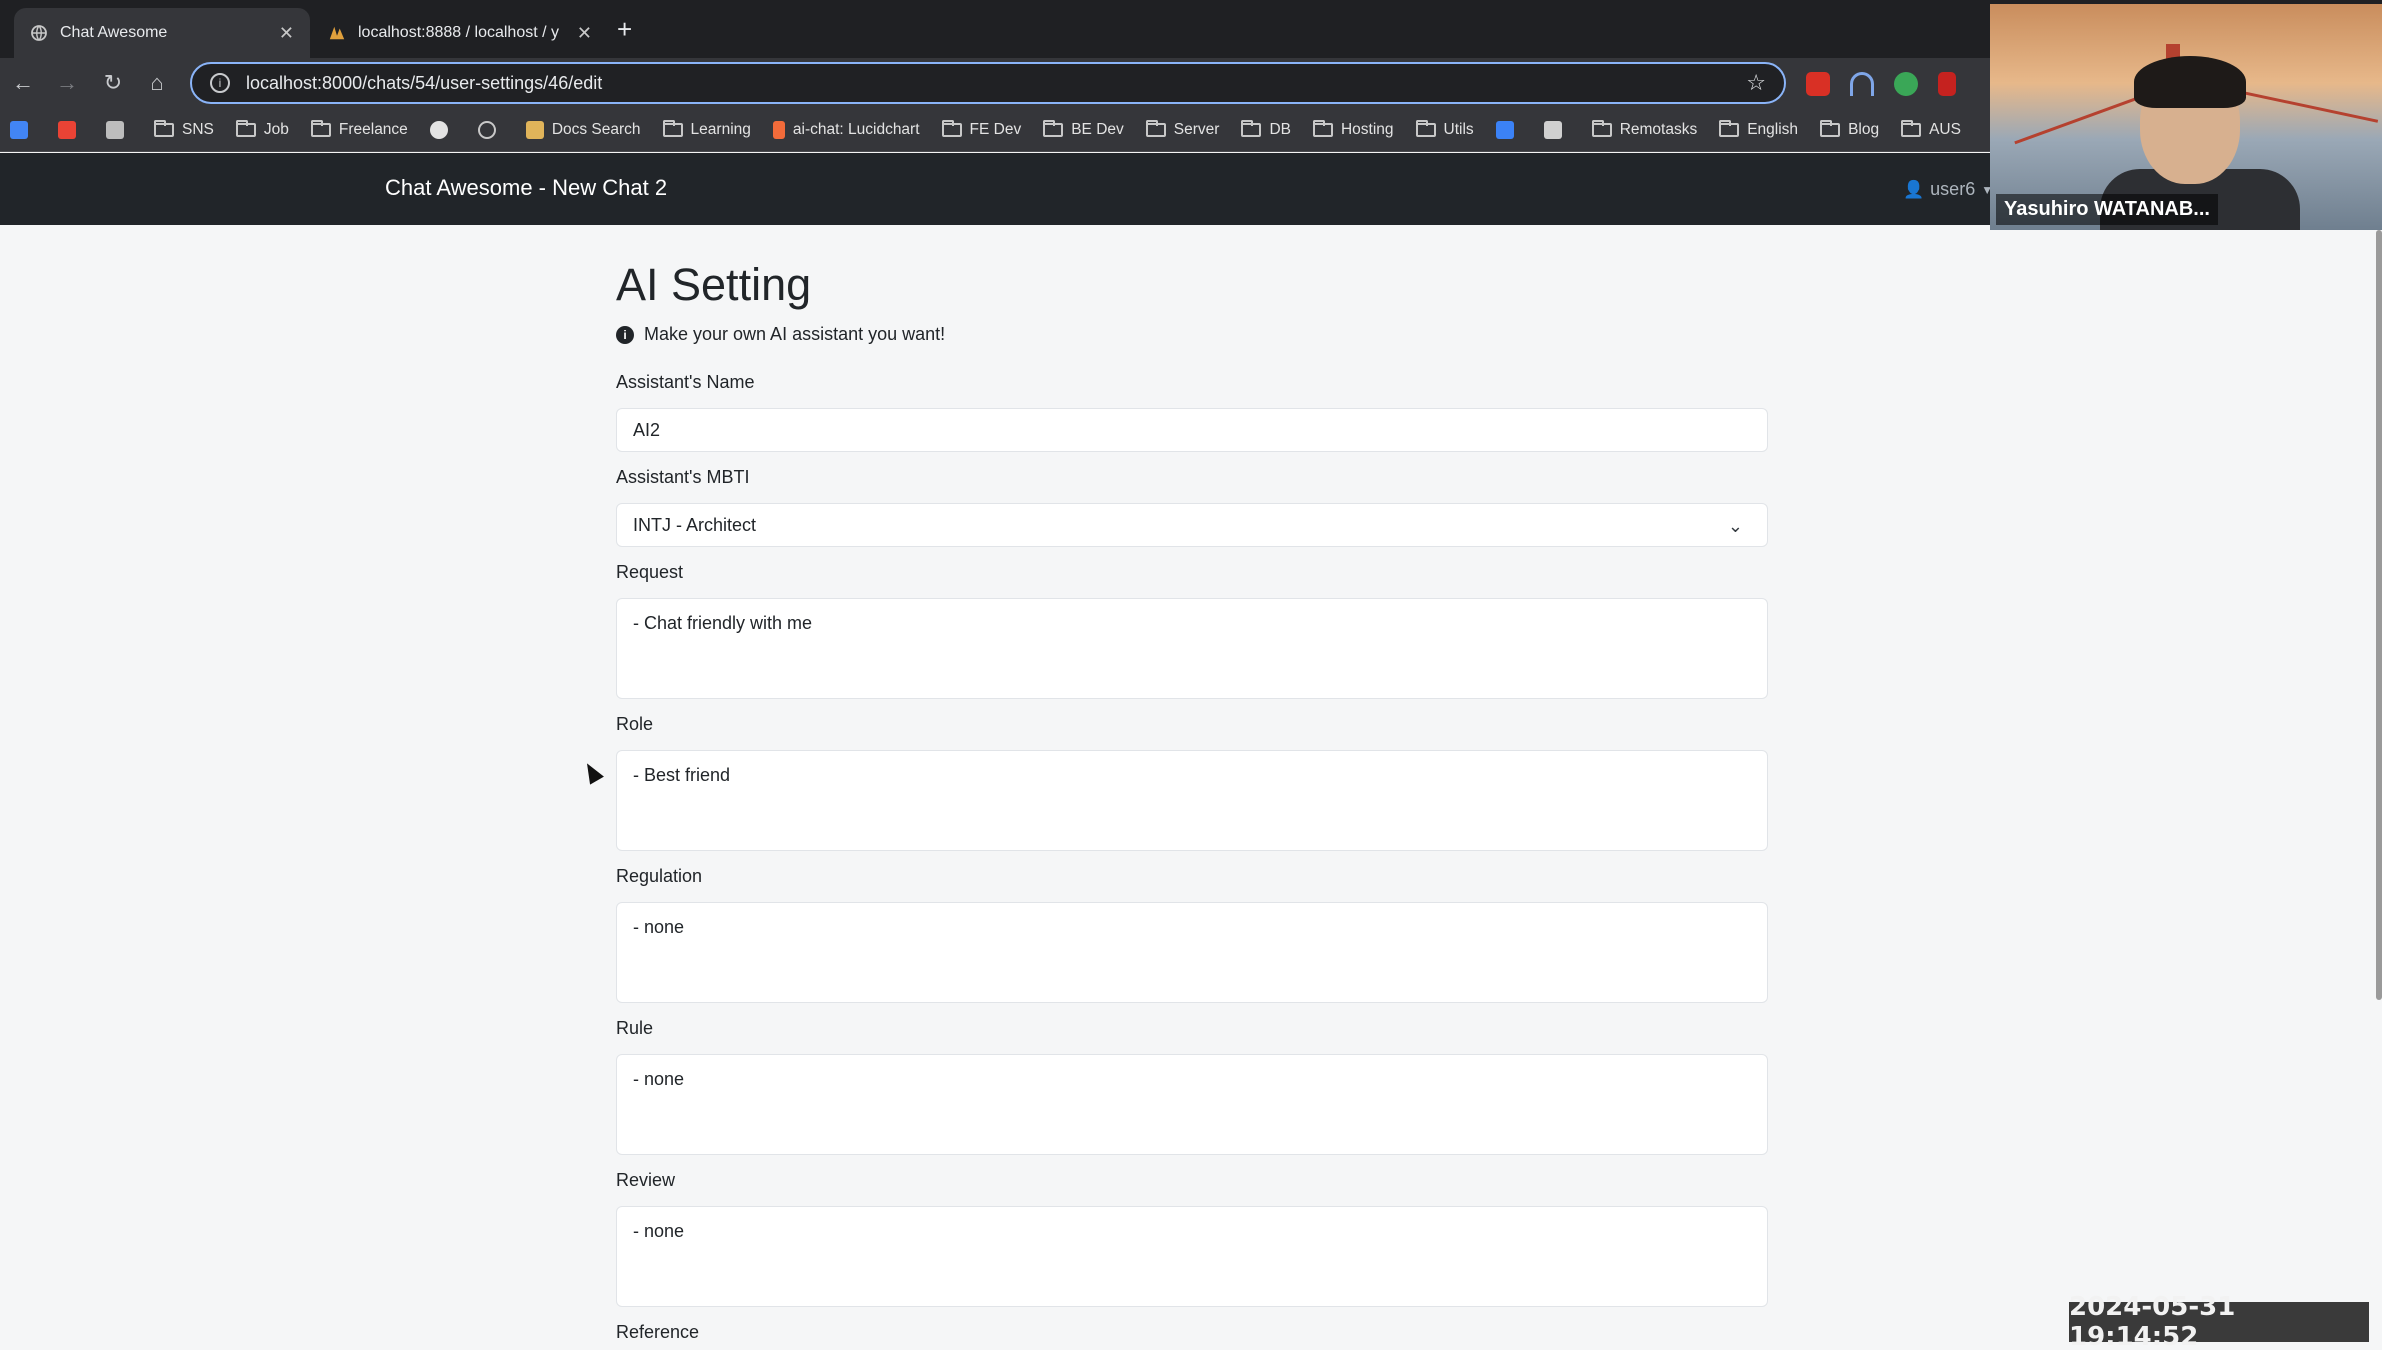 This screenshot has width=2382, height=1350. I want to click on review-textarea: - none, so click(1192, 1256).